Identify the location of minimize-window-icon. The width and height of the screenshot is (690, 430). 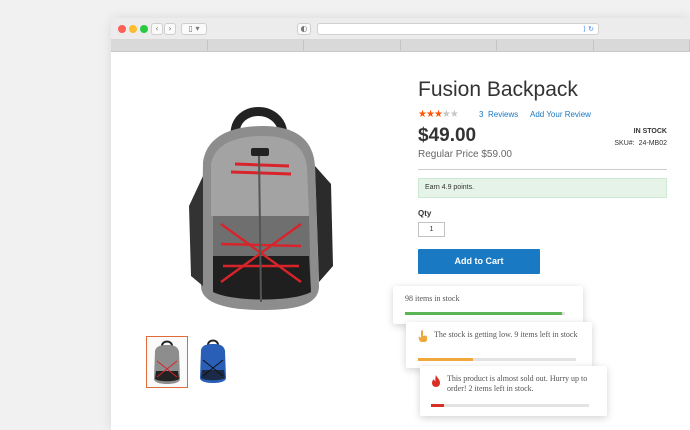
(133, 29).